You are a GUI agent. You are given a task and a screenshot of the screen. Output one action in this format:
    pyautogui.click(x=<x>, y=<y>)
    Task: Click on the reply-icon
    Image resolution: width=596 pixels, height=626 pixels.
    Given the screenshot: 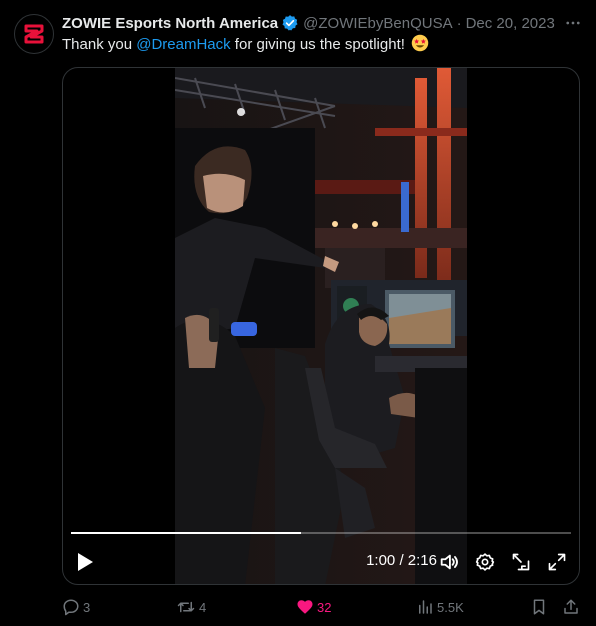 What is the action you would take?
    pyautogui.click(x=71, y=607)
    